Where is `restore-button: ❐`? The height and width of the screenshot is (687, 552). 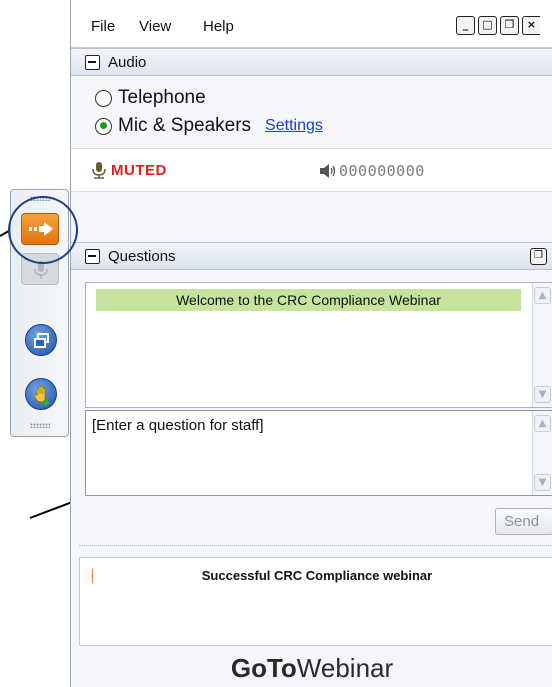 restore-button: ❐ is located at coordinates (509, 25).